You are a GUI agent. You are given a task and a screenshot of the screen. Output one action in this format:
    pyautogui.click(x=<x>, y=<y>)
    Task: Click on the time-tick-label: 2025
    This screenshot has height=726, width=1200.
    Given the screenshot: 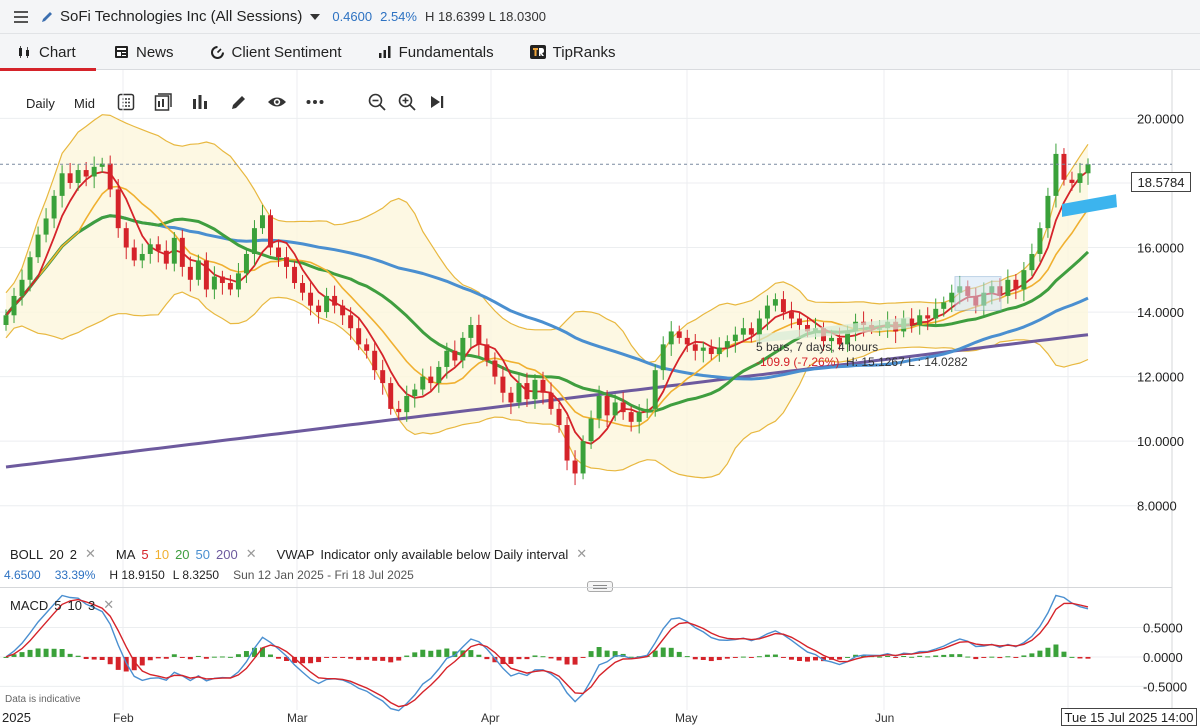 What is the action you would take?
    pyautogui.click(x=16, y=717)
    